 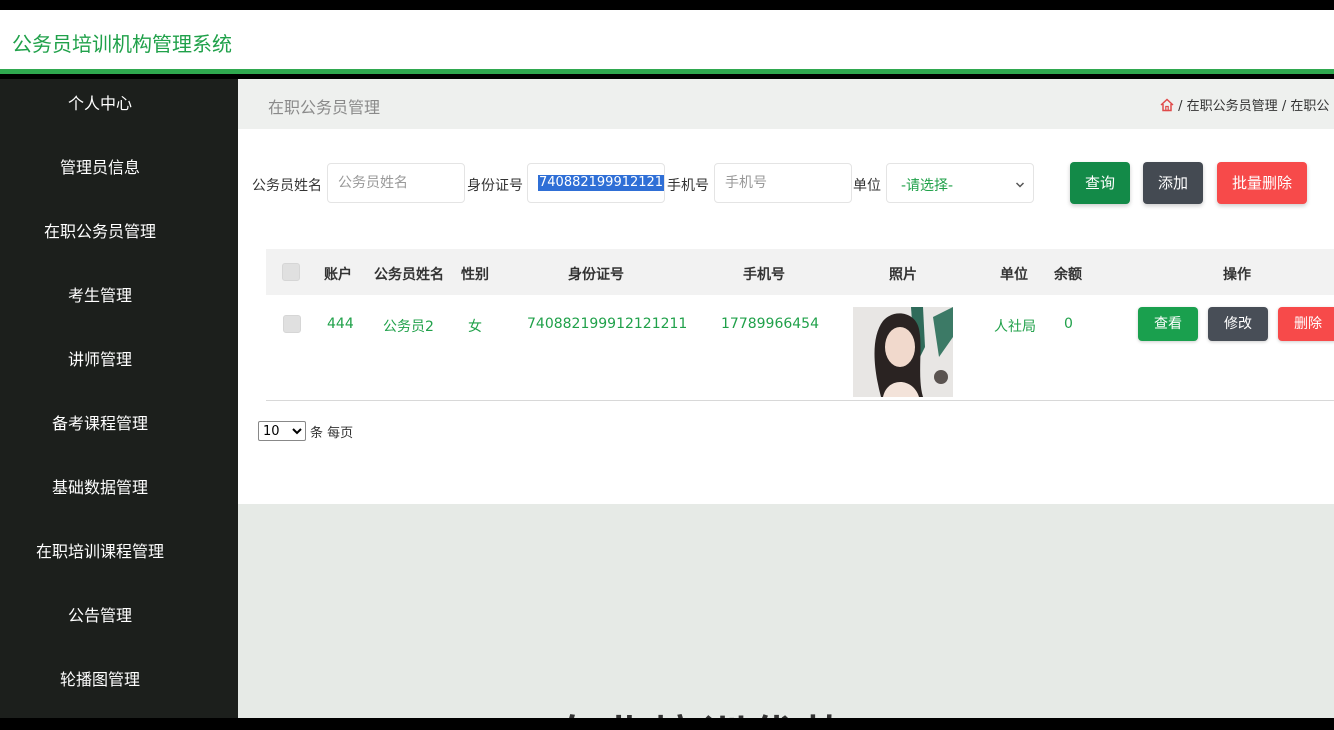 What do you see at coordinates (667, 42) in the screenshot?
I see `top-header: 公务员培训机构管理系统` at bounding box center [667, 42].